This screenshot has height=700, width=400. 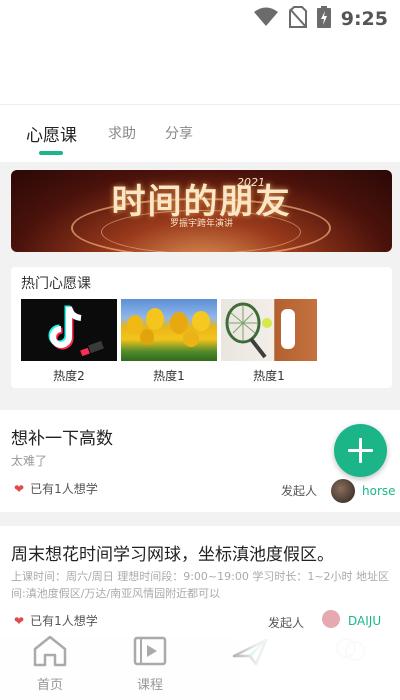 What do you see at coordinates (251, 182) in the screenshot?
I see `banner-year: 2021` at bounding box center [251, 182].